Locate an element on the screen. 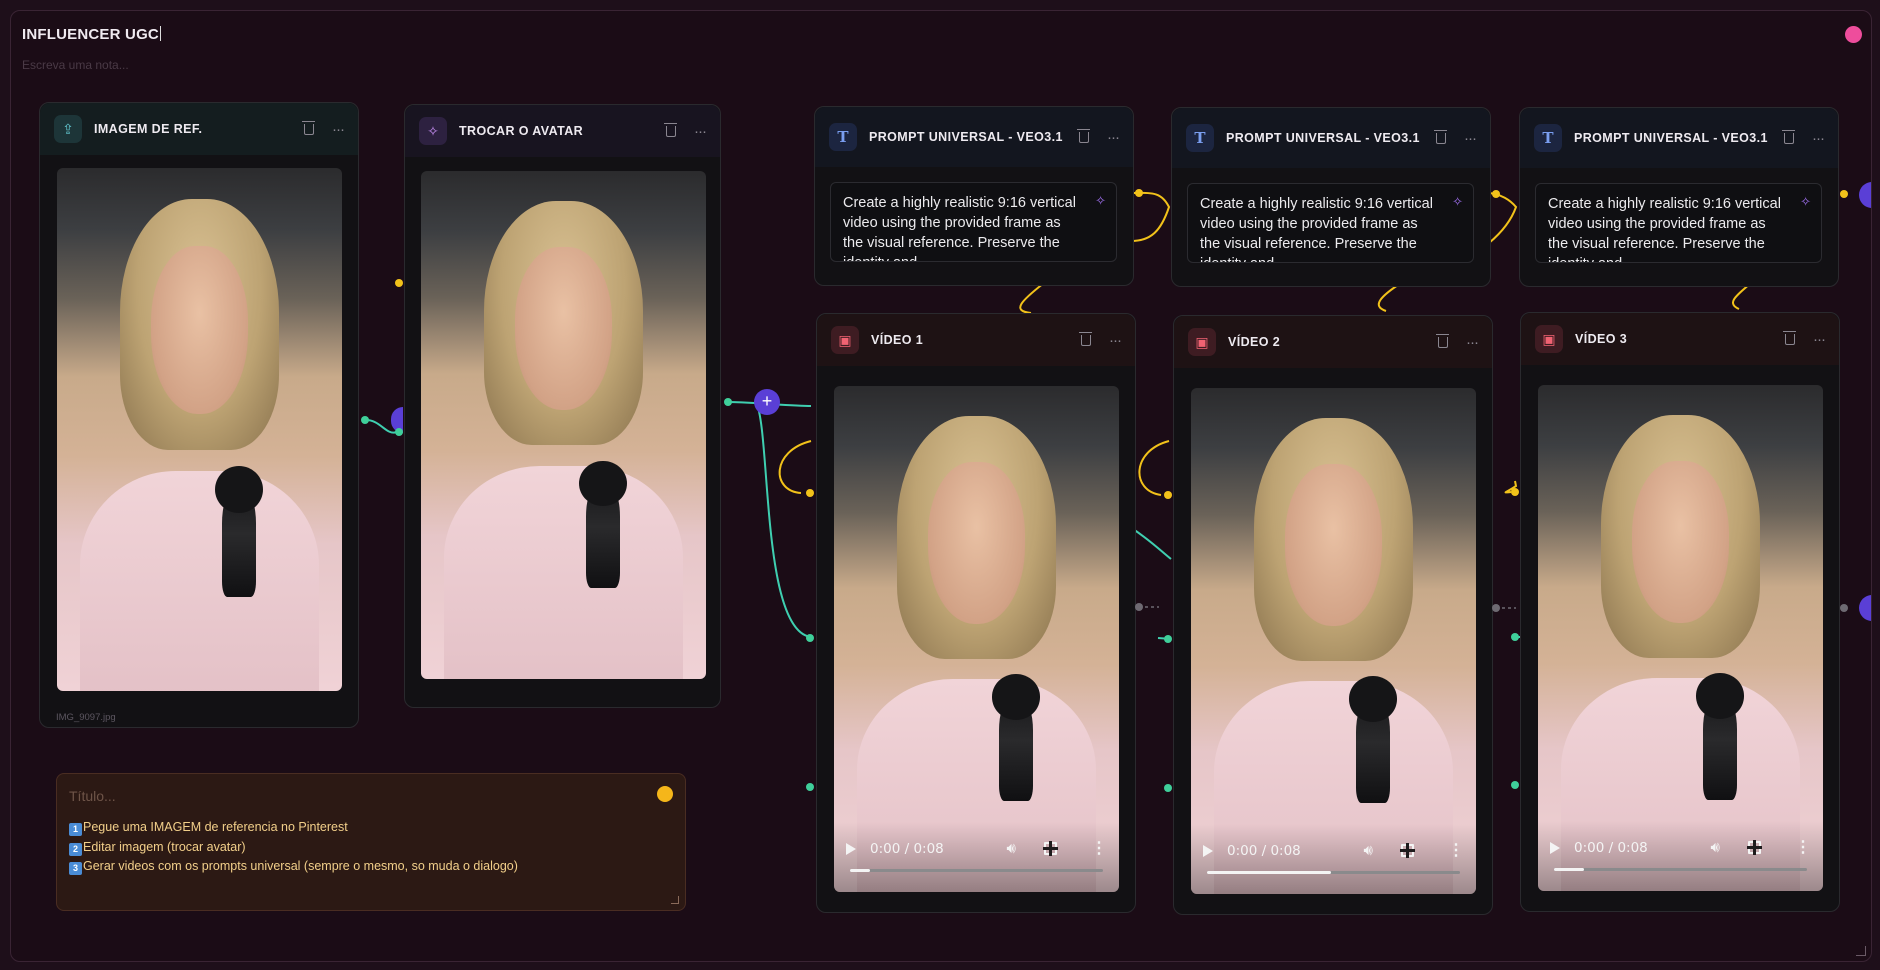 This screenshot has height=970, width=1880. node-video-1: ▣ VÍDEO 1 ··· 0:00 / 0:08 🔊︎ ⋮ is located at coordinates (976, 613).